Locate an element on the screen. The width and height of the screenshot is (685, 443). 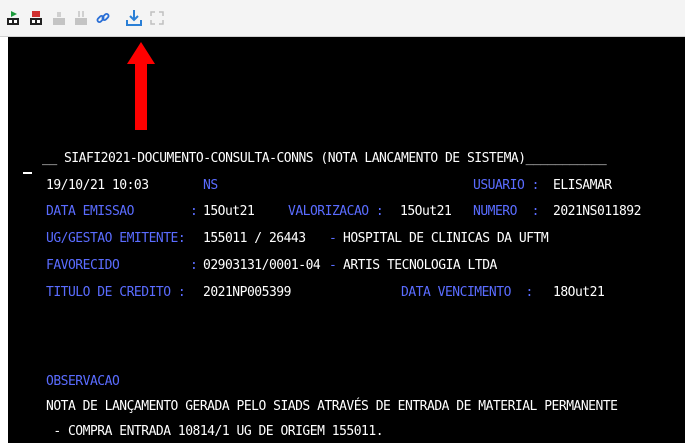
numero-value: 2021NS011892 is located at coordinates (597, 211).